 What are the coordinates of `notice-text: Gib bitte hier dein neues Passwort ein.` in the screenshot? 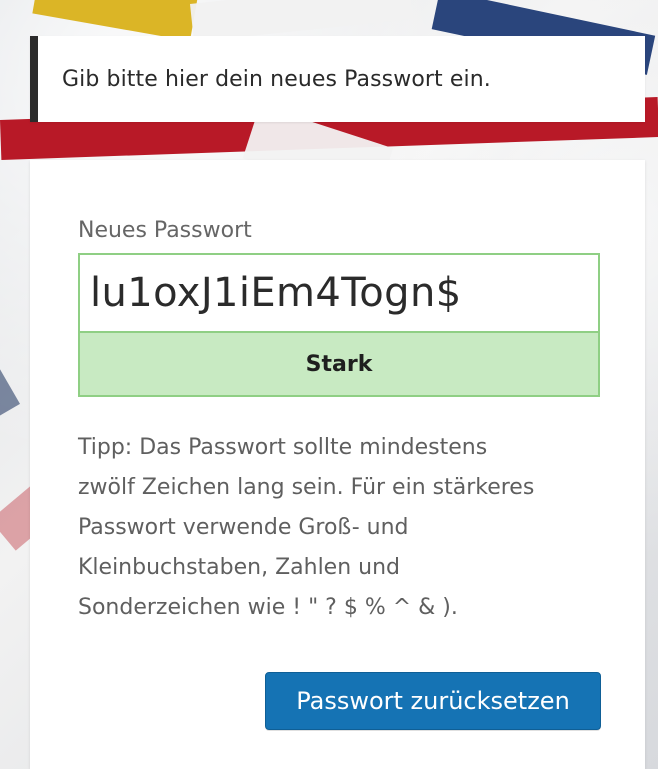 It's located at (276, 79).